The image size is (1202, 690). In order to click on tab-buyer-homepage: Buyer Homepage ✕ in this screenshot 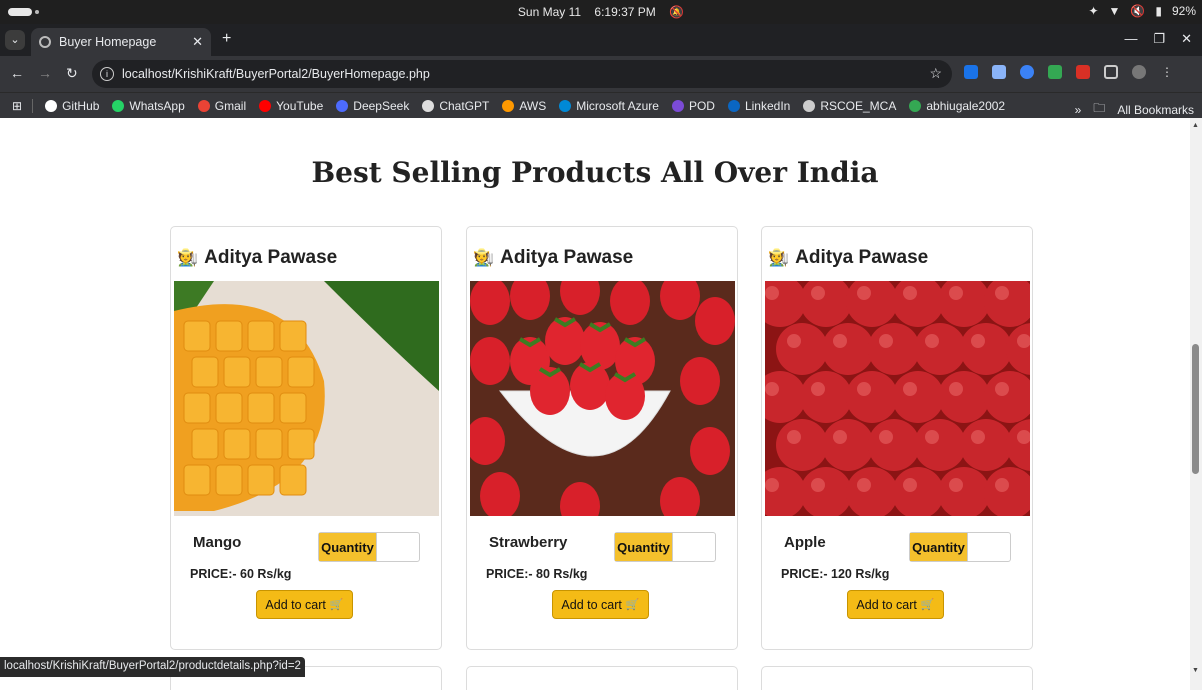, I will do `click(121, 42)`.